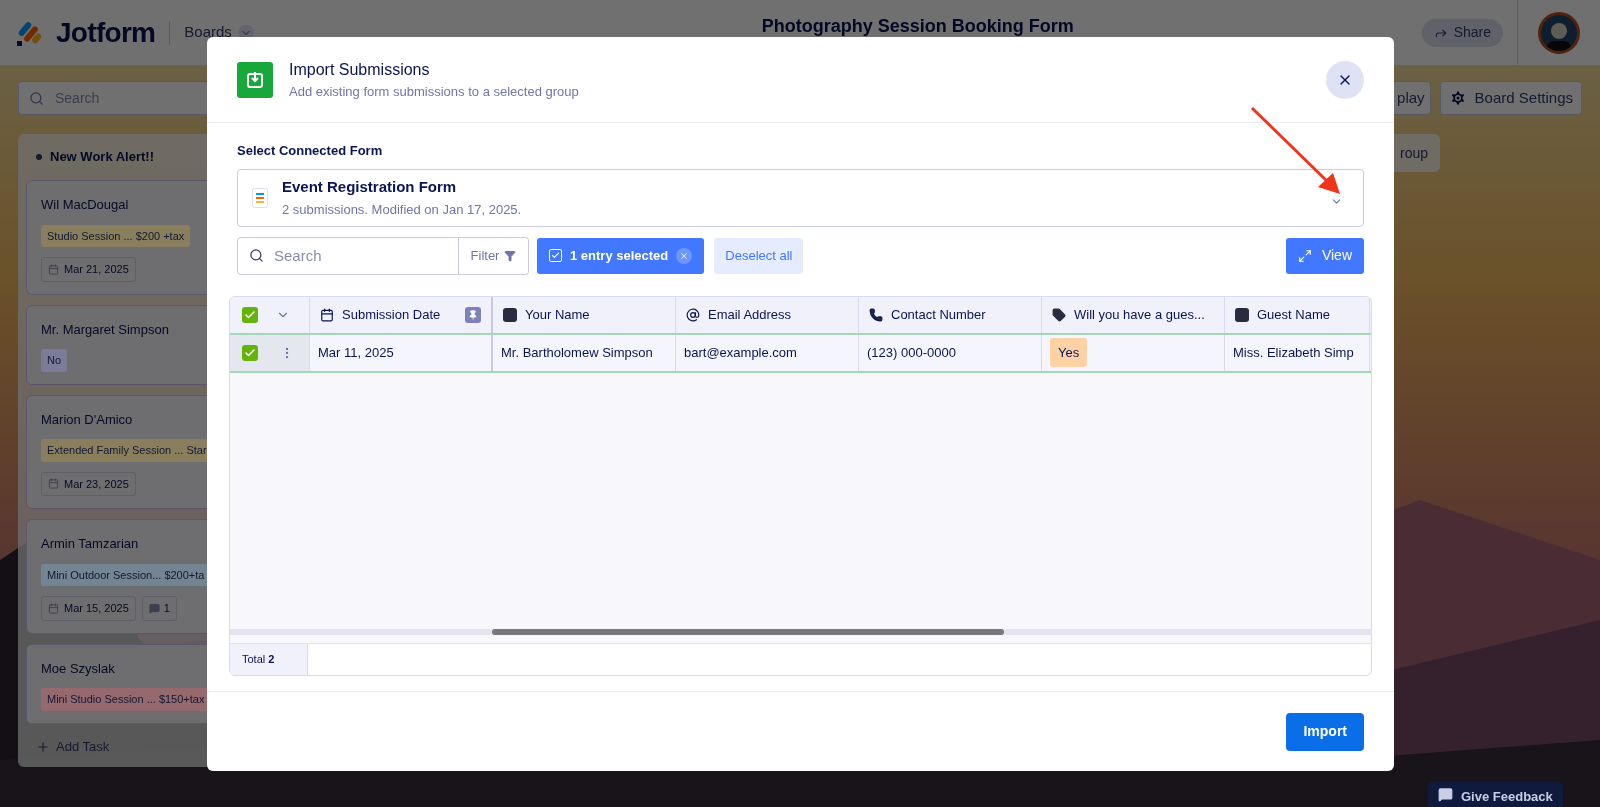 Image resolution: width=1600 pixels, height=807 pixels. I want to click on task-card: Wil MacDougal Studio Session ... $200 +tax Mar 21, 2025, so click(116, 237).